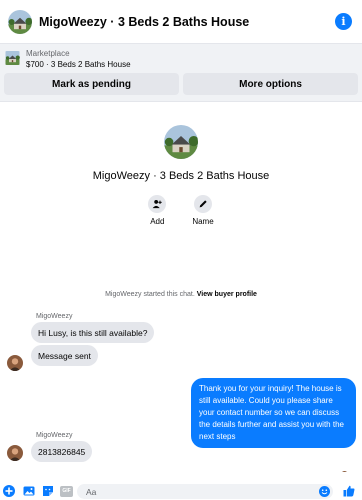 This screenshot has width=362, height=500. What do you see at coordinates (343, 21) in the screenshot?
I see `info-icon: i` at bounding box center [343, 21].